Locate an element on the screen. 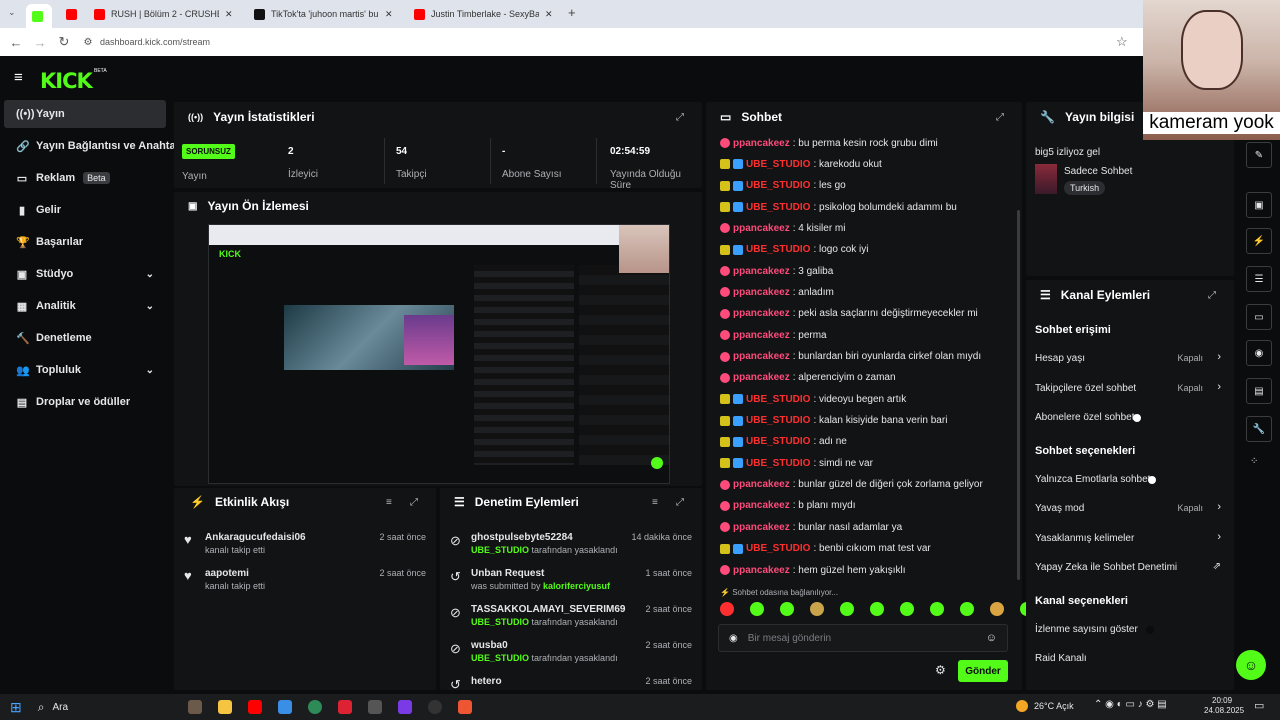 Image resolution: width=1280 pixels, height=720 pixels. gear-icon: ⚙ is located at coordinates (940, 670).